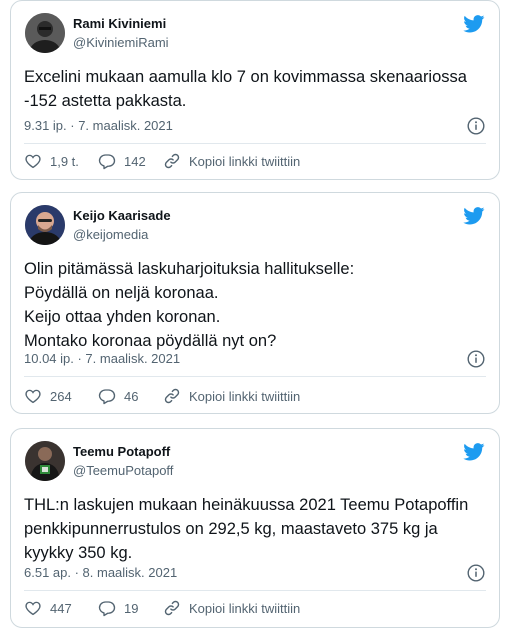 The image size is (516, 633). Describe the element at coordinates (98, 125) in the screenshot. I see `tweet-timestamp: 9.31 ip. · 7. maalisk. 2021` at that location.